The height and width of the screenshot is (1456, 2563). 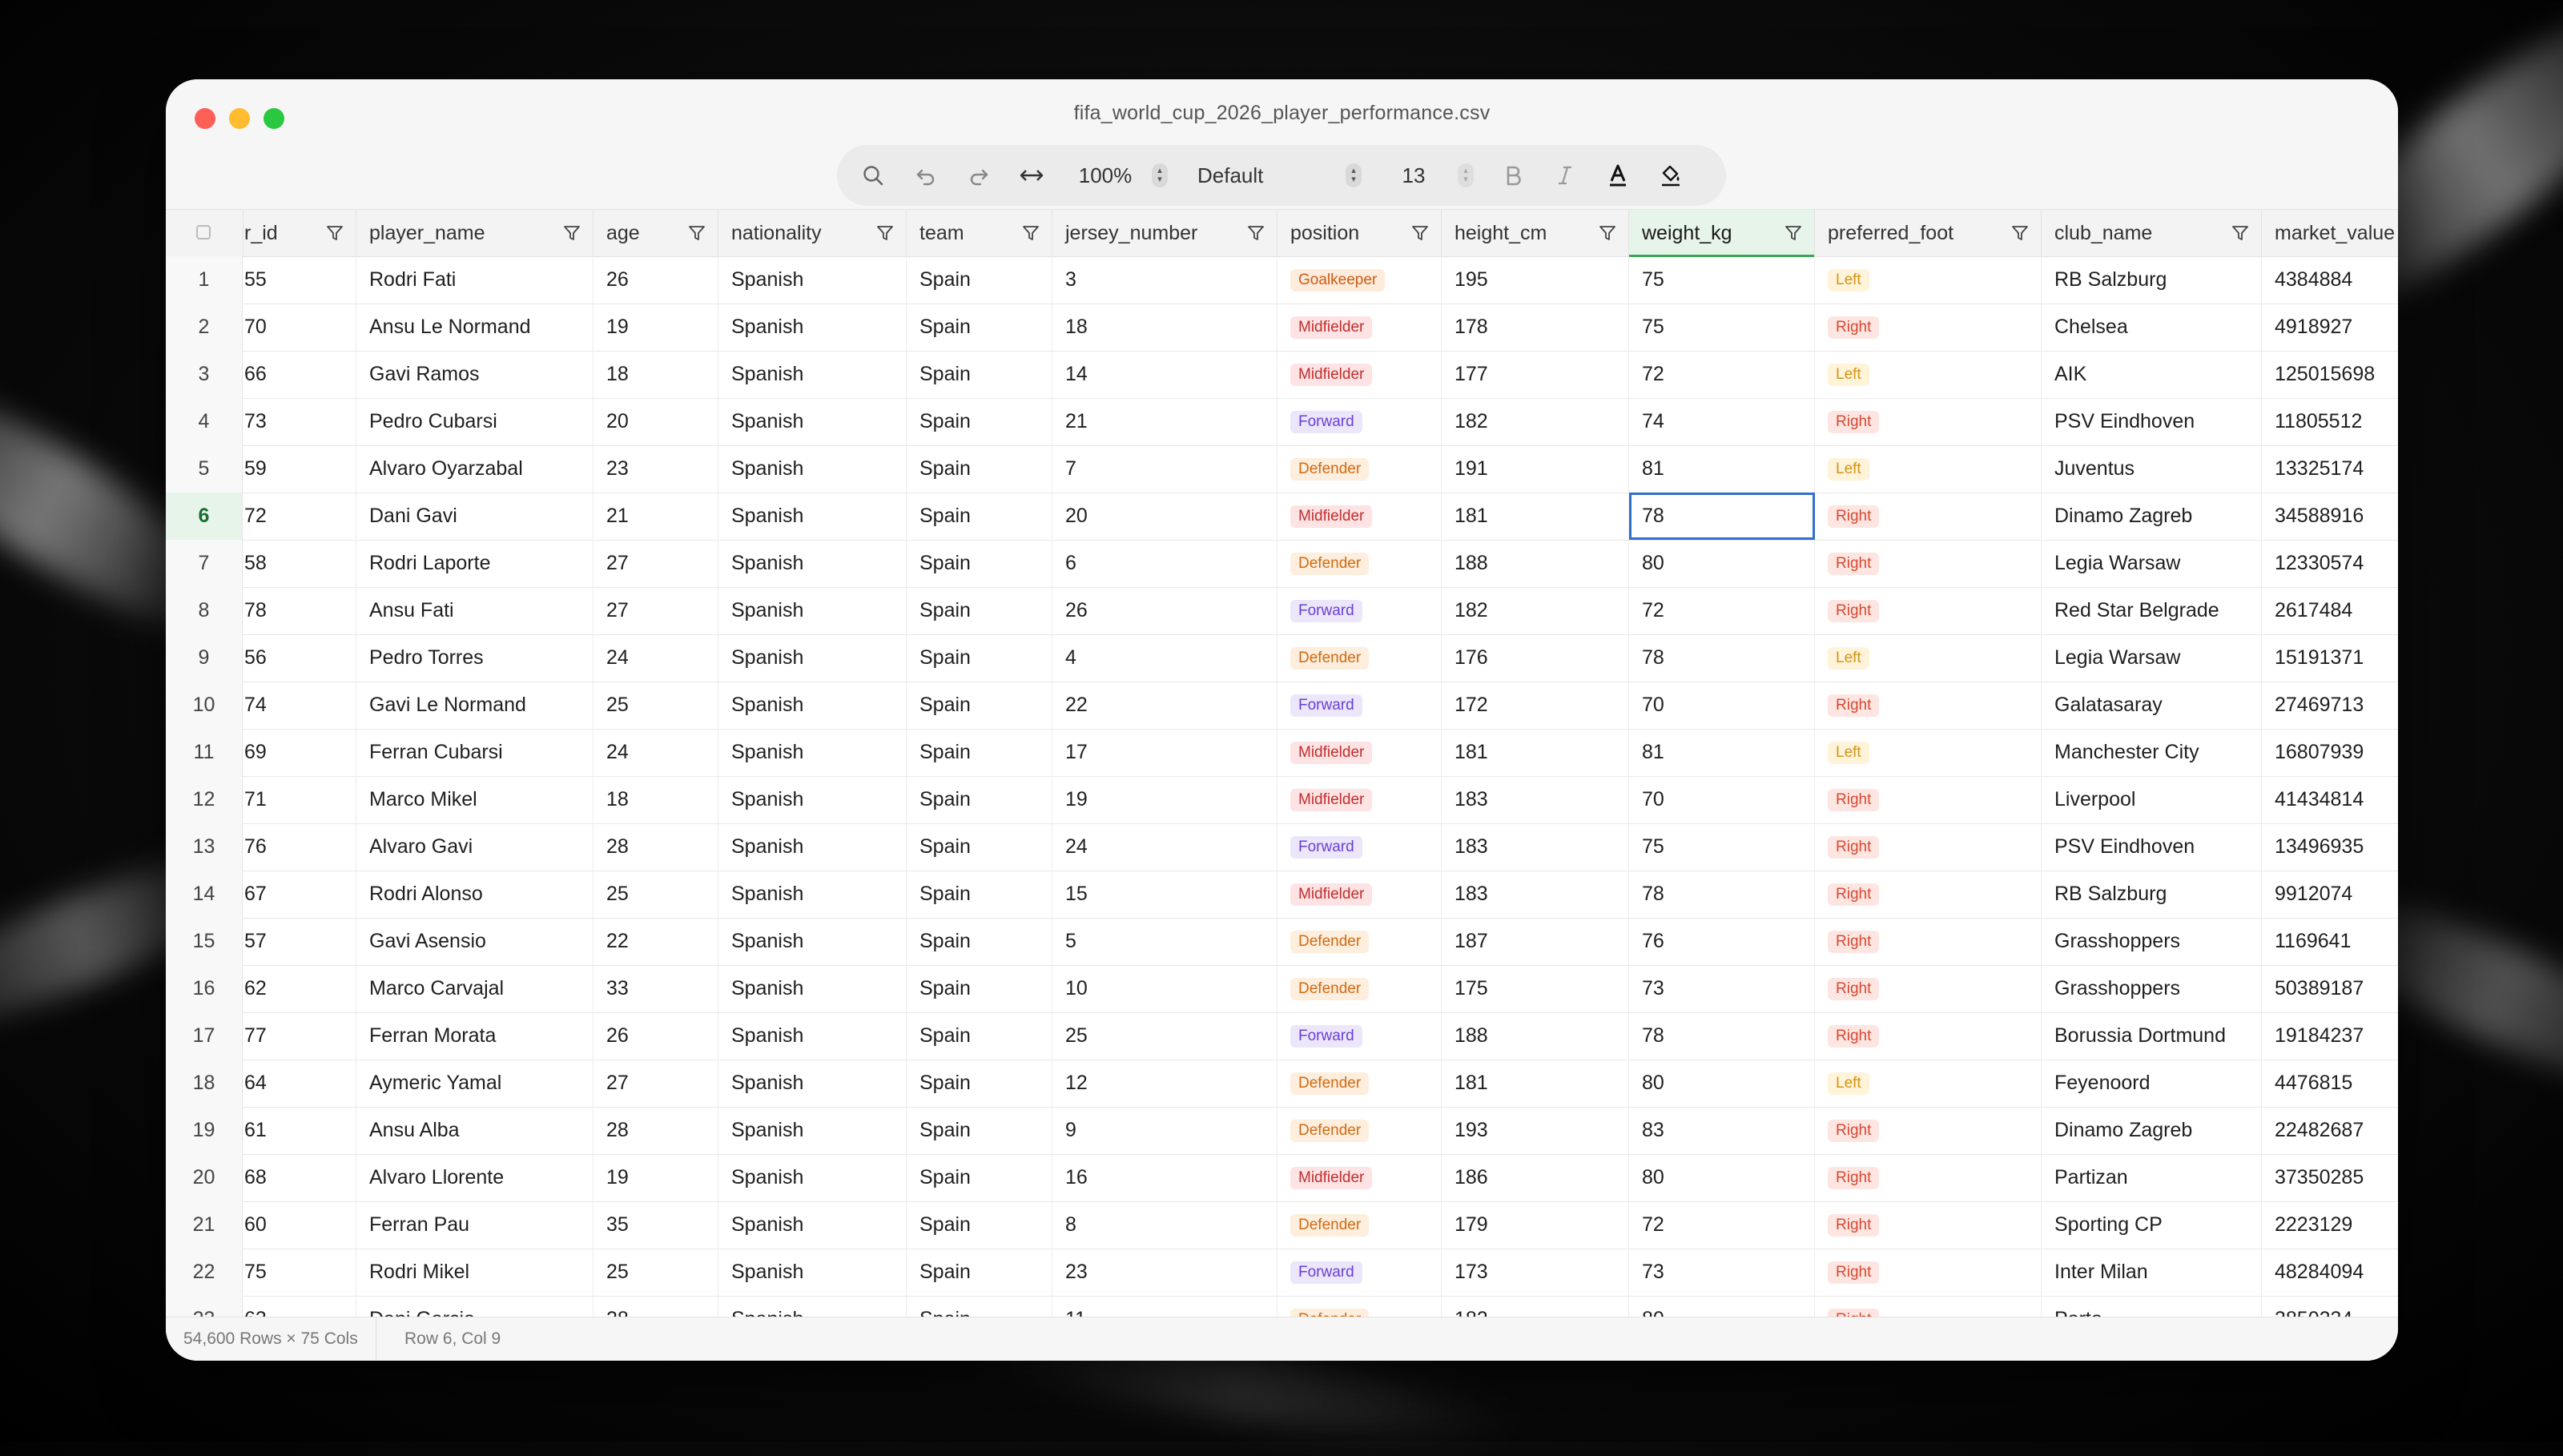 What do you see at coordinates (1535, 280) in the screenshot?
I see `cell-height-cm: 195` at bounding box center [1535, 280].